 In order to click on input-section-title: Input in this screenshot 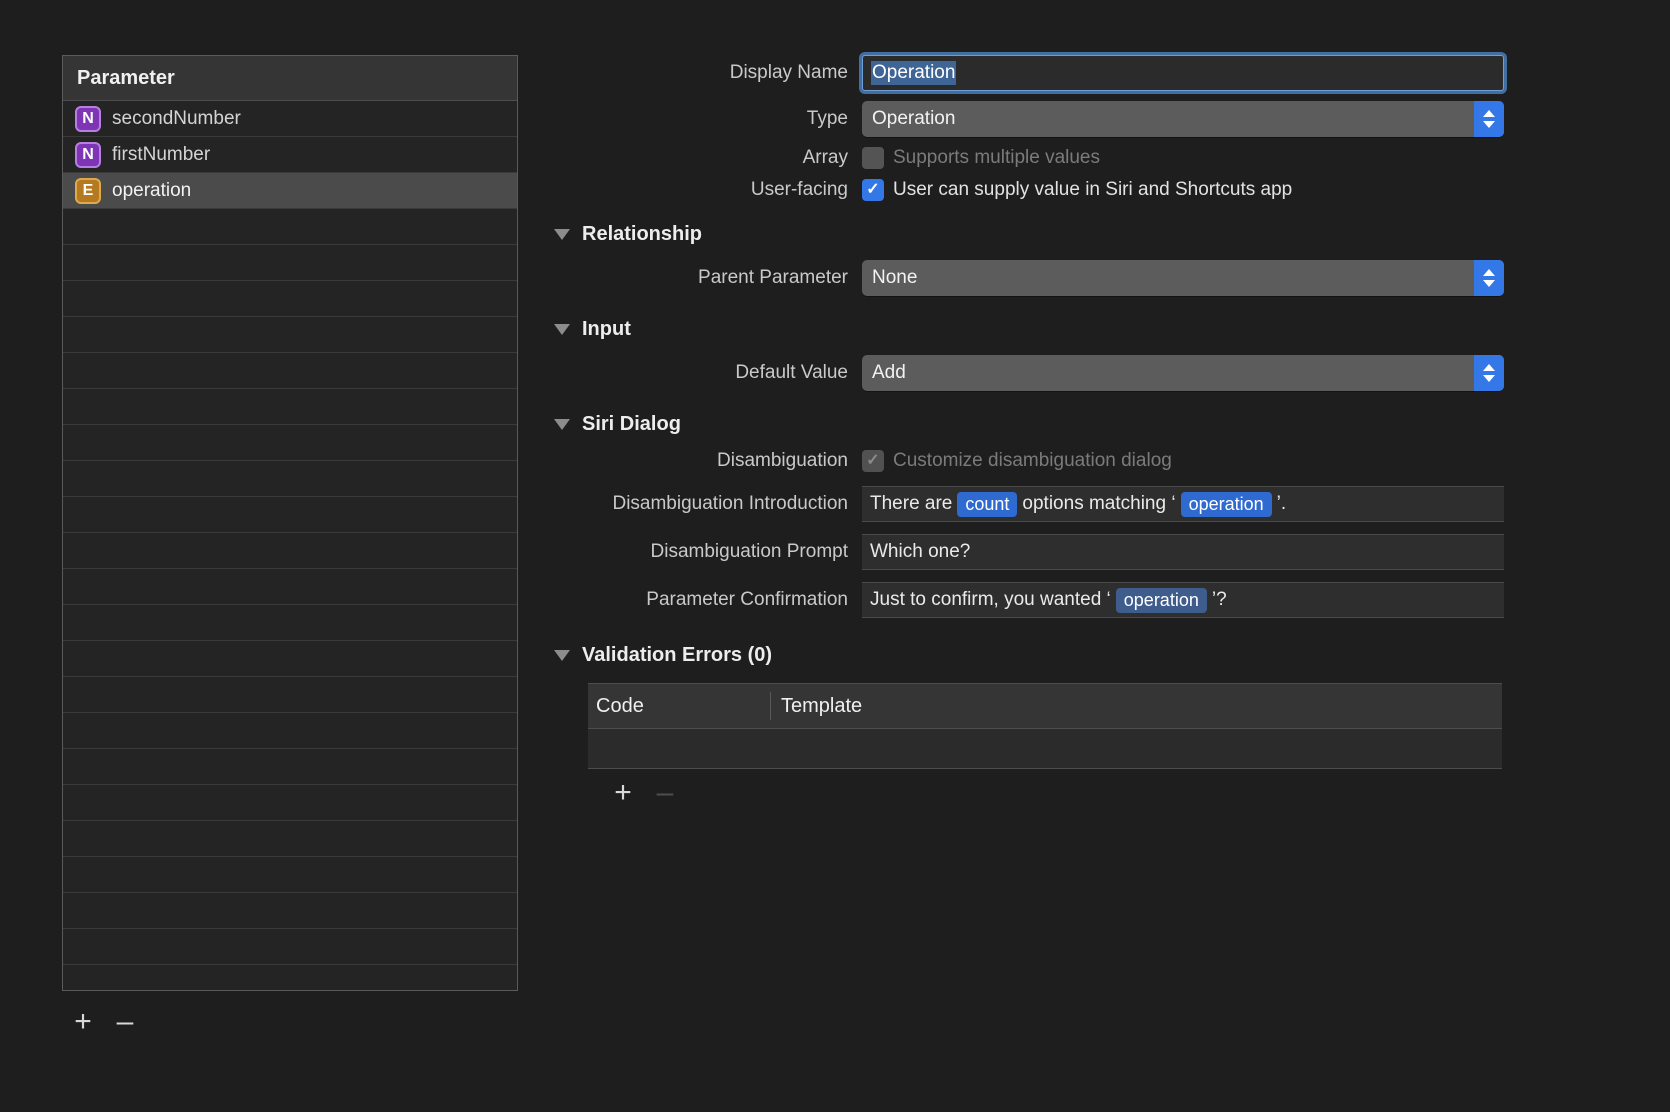, I will do `click(606, 329)`.